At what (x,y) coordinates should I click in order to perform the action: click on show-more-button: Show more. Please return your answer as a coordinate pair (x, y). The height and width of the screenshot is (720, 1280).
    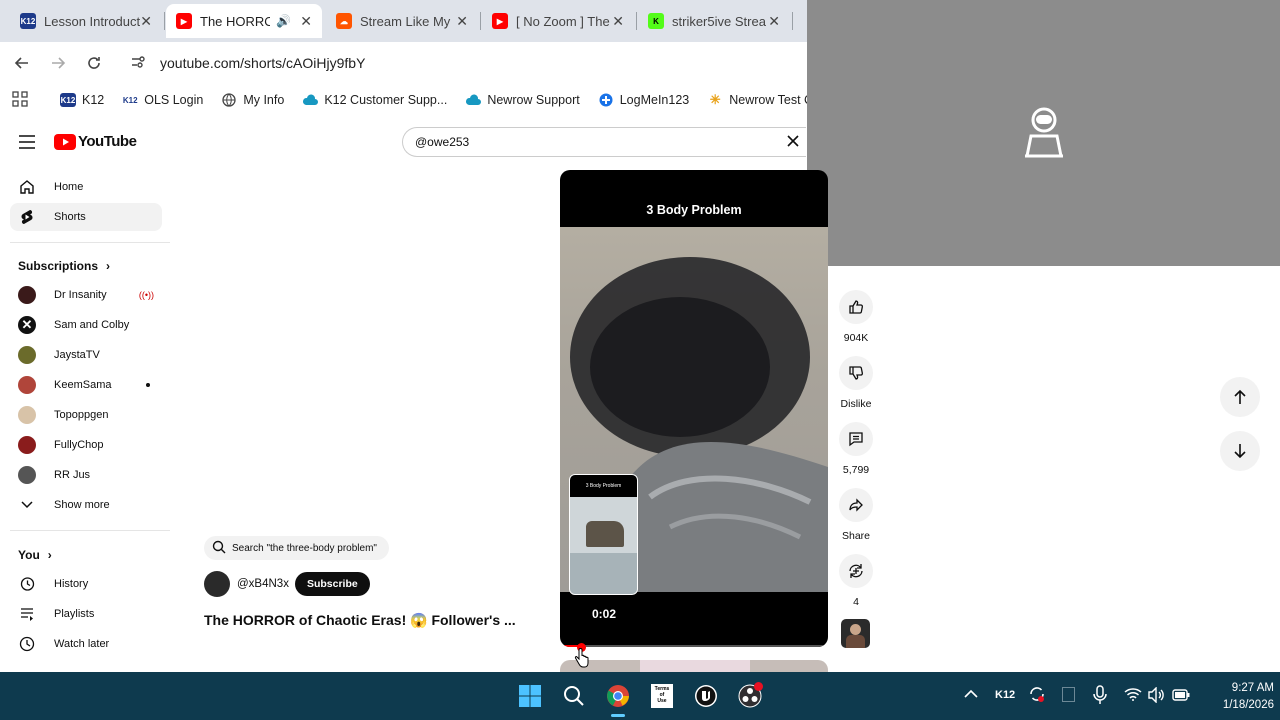
    Looking at the image, I should click on (86, 505).